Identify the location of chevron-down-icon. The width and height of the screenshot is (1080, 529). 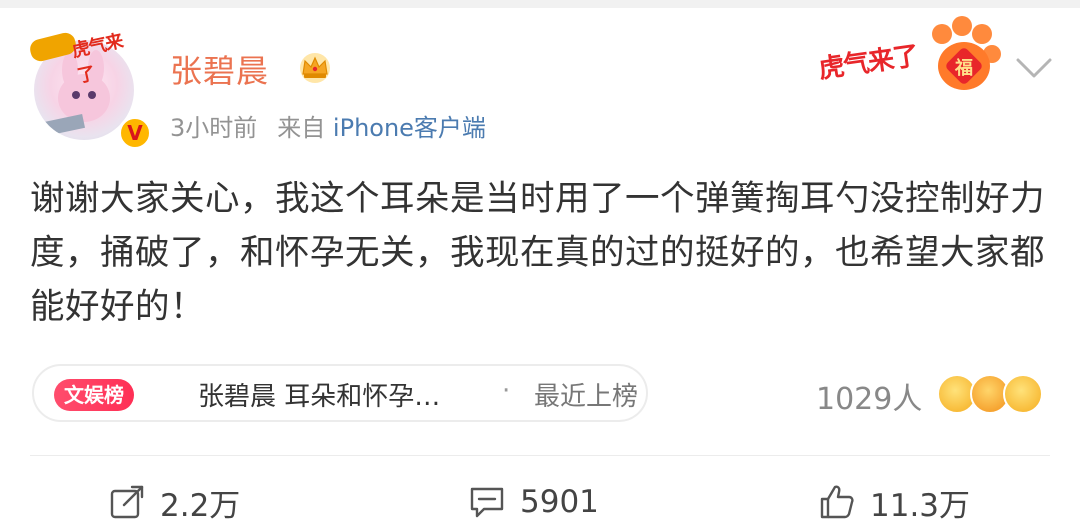
(1034, 68).